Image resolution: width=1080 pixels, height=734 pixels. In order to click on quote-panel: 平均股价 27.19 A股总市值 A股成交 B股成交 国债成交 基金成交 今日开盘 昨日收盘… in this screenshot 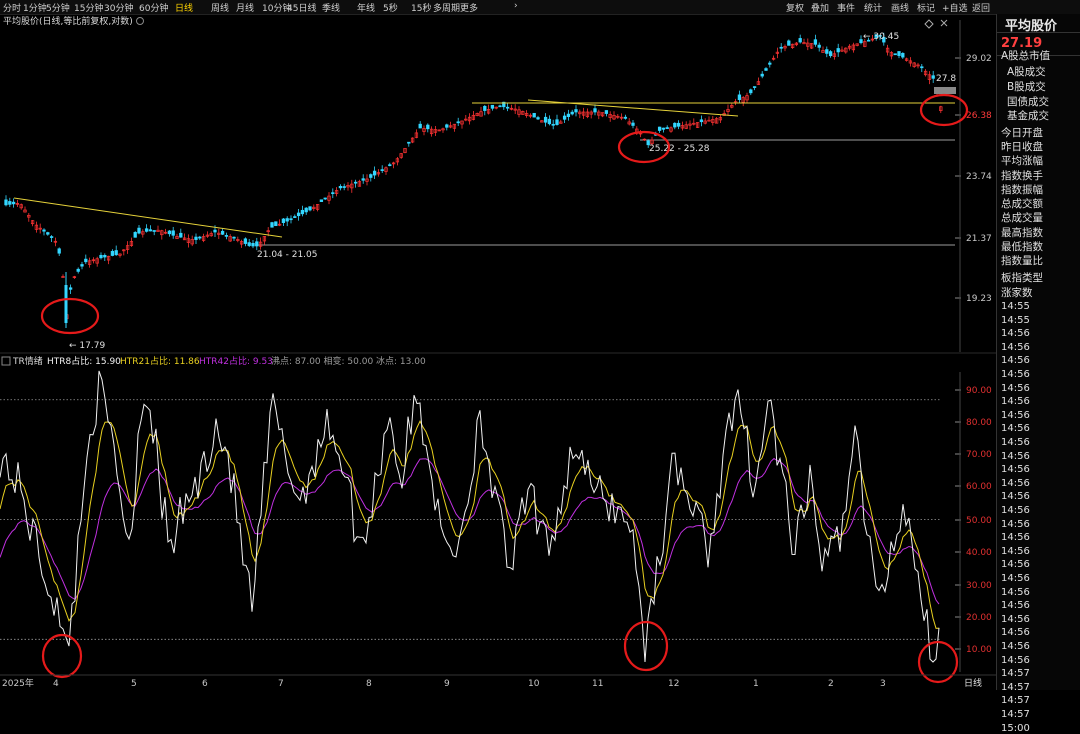, I will do `click(1038, 374)`.